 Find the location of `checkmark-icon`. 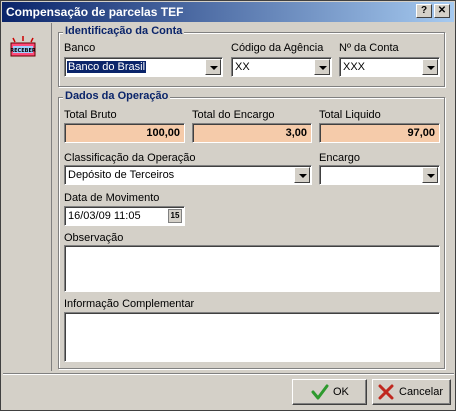

checkmark-icon is located at coordinates (320, 392).